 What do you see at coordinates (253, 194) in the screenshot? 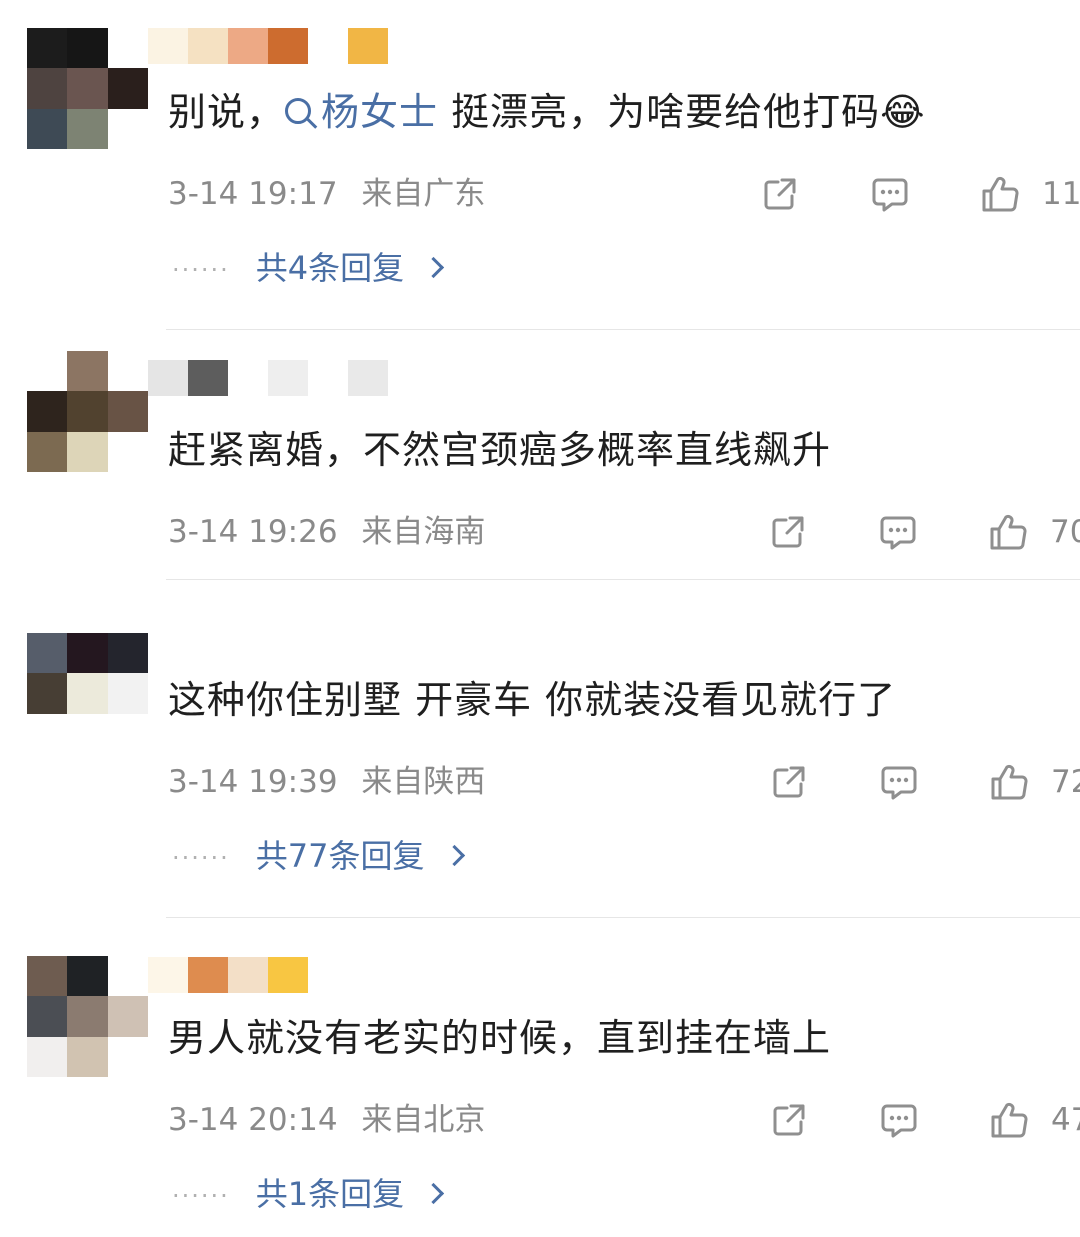
I see `comment-date: 3-14 19:17` at bounding box center [253, 194].